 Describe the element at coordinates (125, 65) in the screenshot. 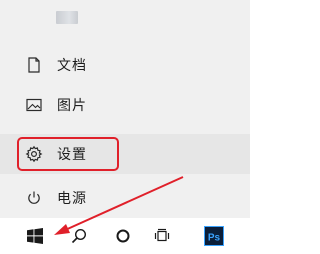

I see `start-menu-item-documents: 文档` at that location.